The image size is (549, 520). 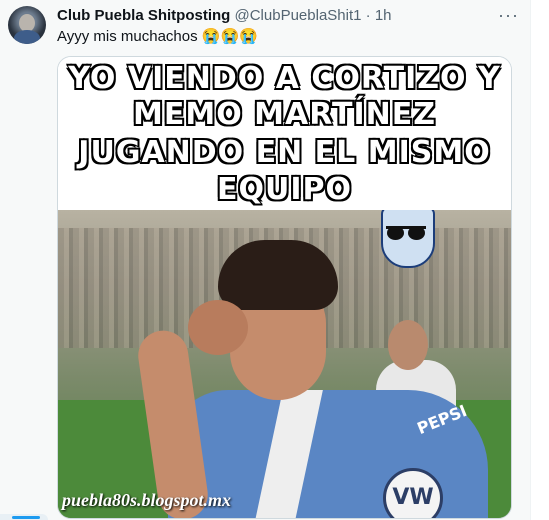 What do you see at coordinates (284, 78) in the screenshot?
I see `caption-line-1: YO VIENDO A CORTIZO Y` at bounding box center [284, 78].